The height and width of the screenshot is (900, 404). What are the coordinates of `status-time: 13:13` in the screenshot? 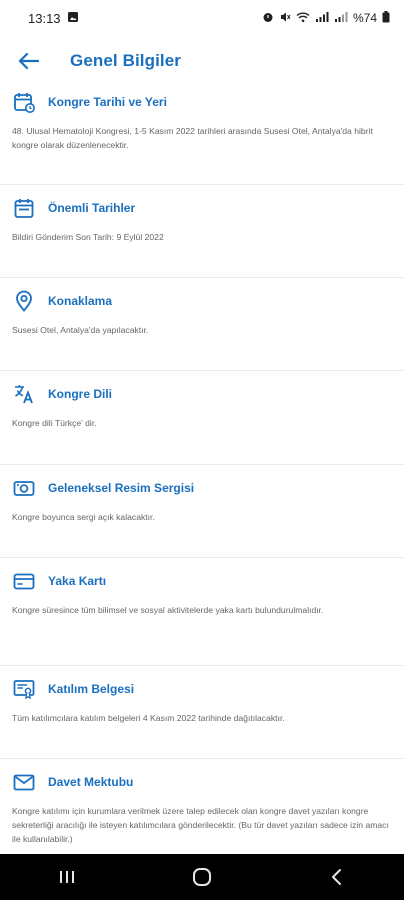 It's located at (44, 18).